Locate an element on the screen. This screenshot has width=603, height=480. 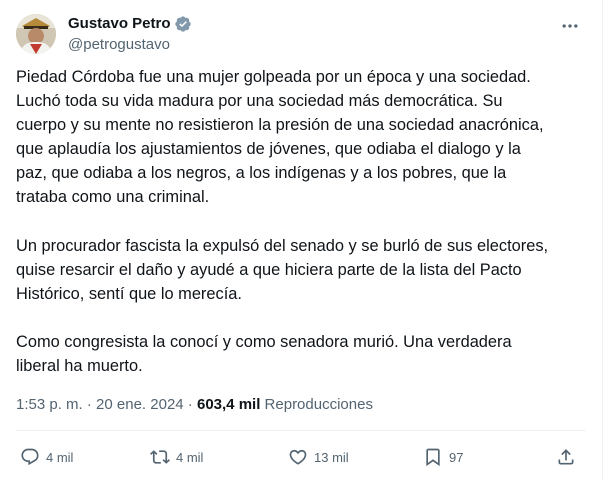
avatar is located at coordinates (36, 34).